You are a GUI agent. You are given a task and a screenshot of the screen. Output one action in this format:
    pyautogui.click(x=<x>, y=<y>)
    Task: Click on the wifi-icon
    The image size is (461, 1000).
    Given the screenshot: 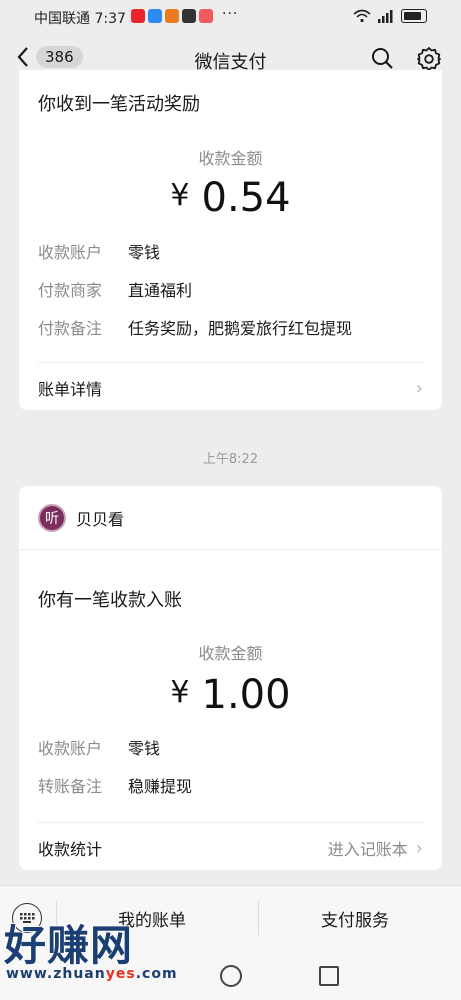 What is the action you would take?
    pyautogui.click(x=362, y=16)
    